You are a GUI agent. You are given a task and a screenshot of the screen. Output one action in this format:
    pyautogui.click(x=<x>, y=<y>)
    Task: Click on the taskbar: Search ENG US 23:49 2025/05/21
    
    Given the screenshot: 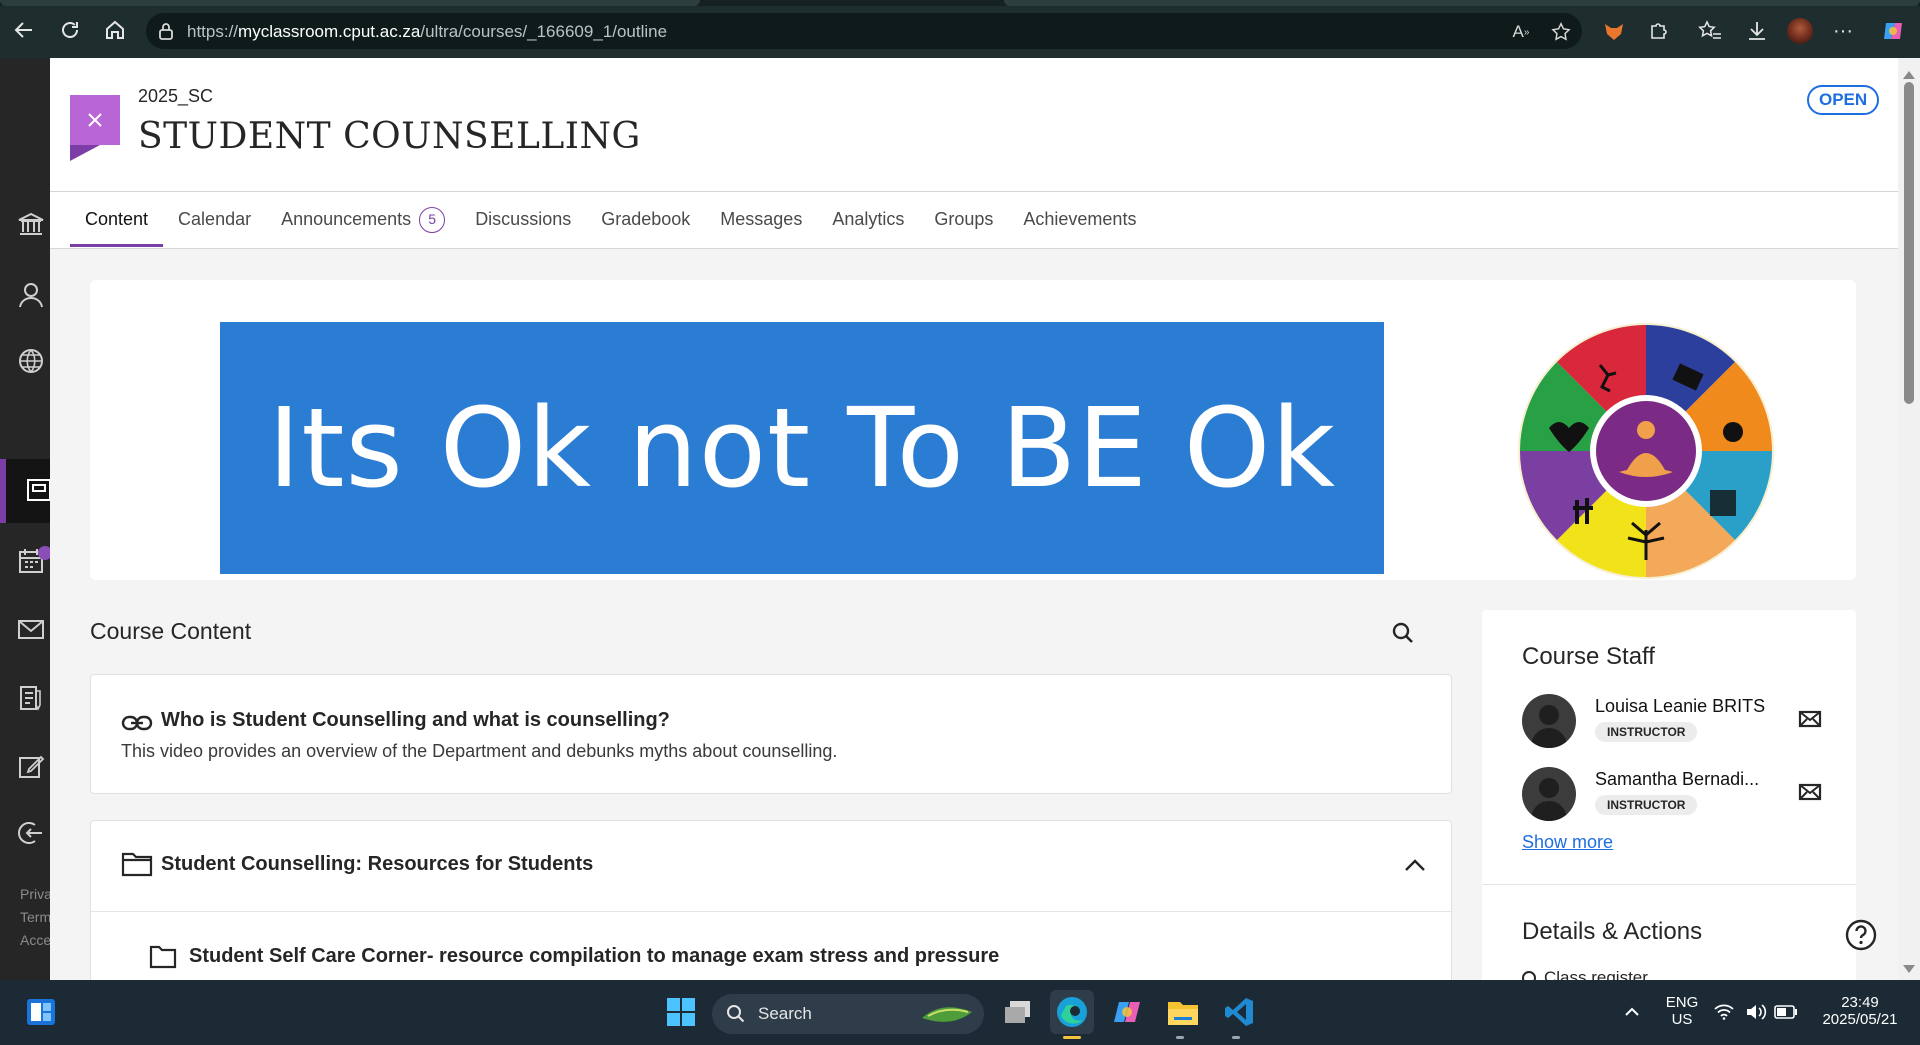 What is the action you would take?
    pyautogui.click(x=960, y=1012)
    